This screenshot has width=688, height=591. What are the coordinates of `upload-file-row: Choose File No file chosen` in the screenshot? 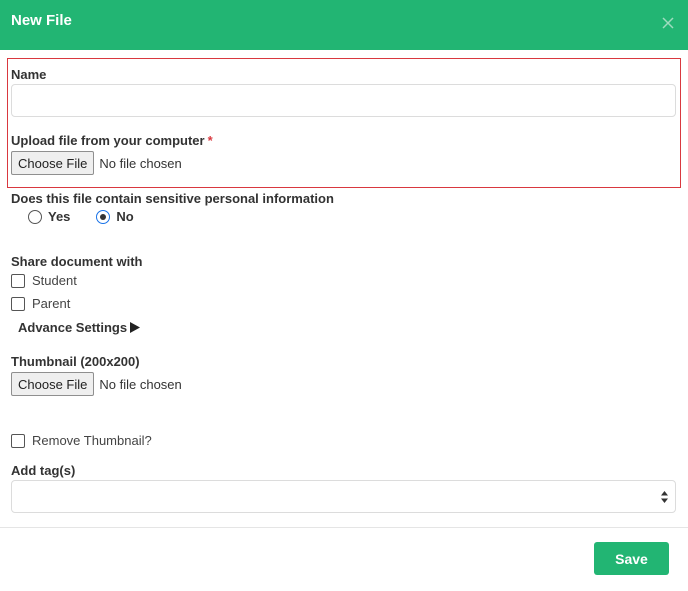 It's located at (96, 163).